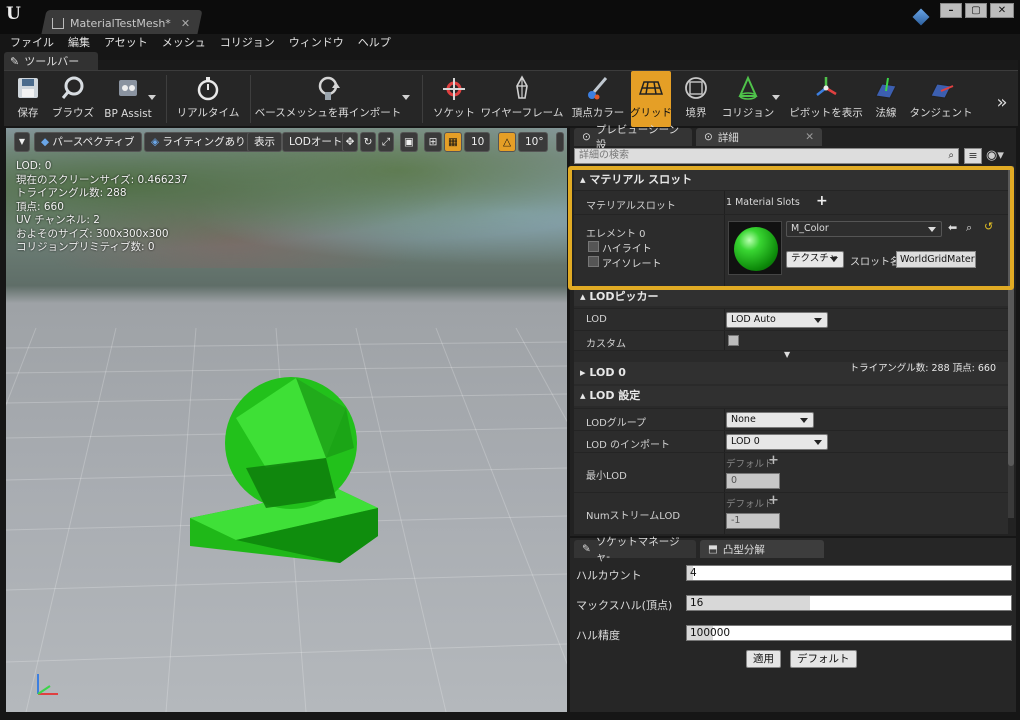  I want to click on more-tools-button: », so click(1002, 99).